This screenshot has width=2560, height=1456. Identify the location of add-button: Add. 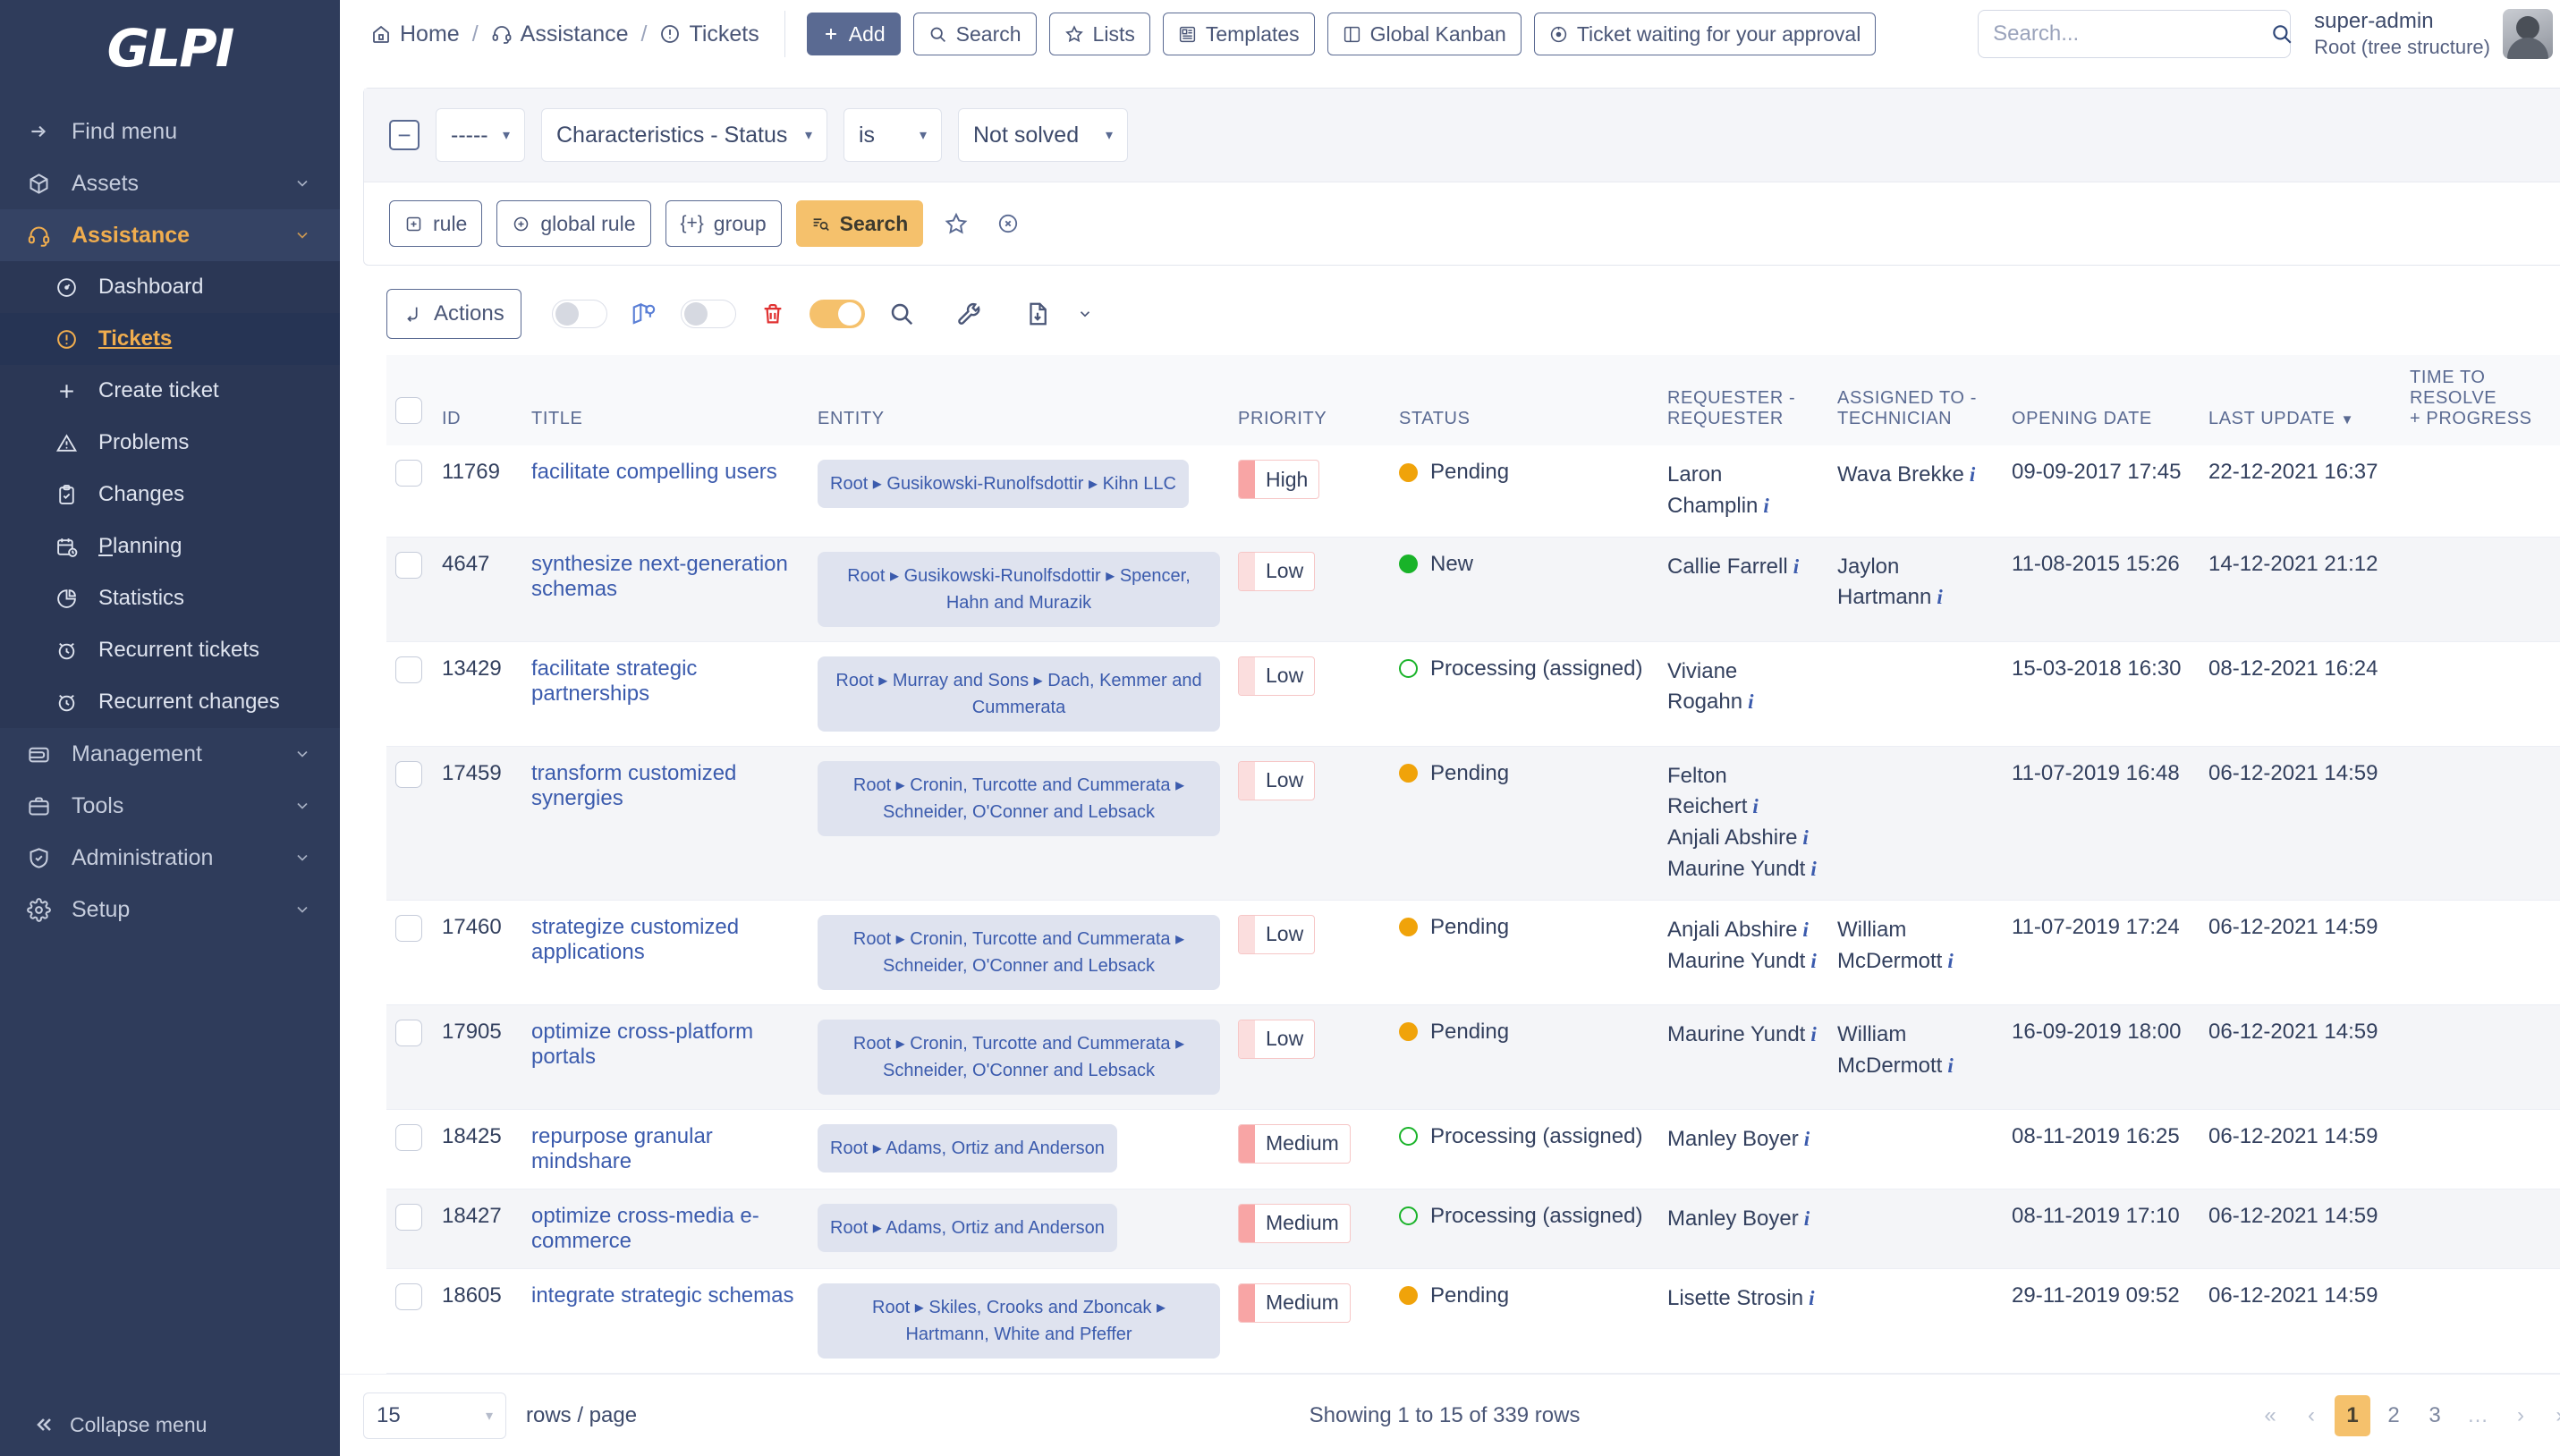
(853, 34).